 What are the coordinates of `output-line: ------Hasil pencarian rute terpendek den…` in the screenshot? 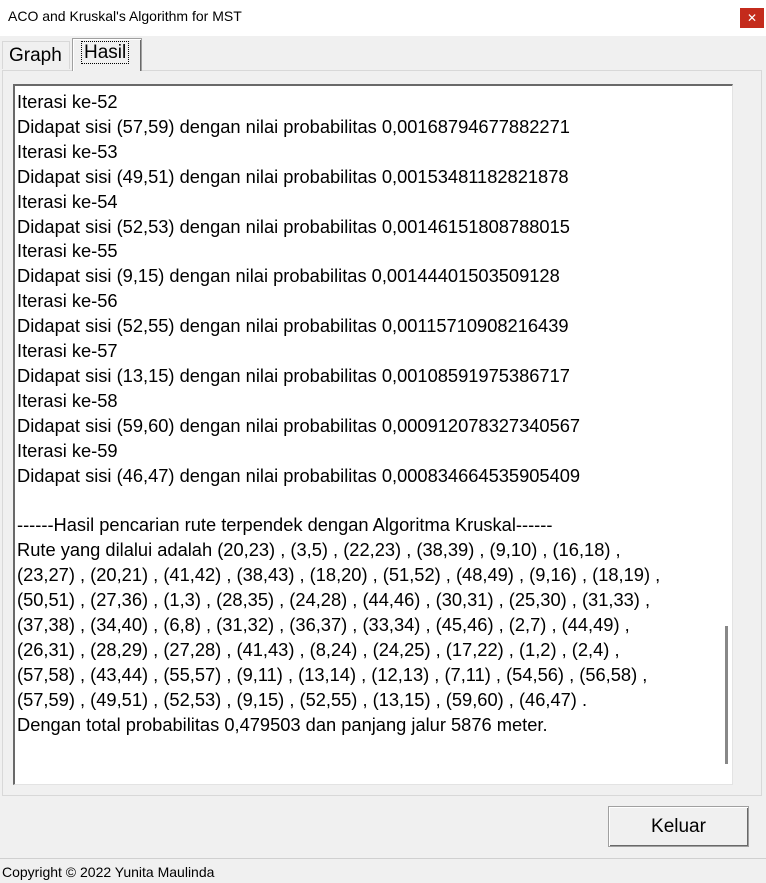 It's located at (285, 525).